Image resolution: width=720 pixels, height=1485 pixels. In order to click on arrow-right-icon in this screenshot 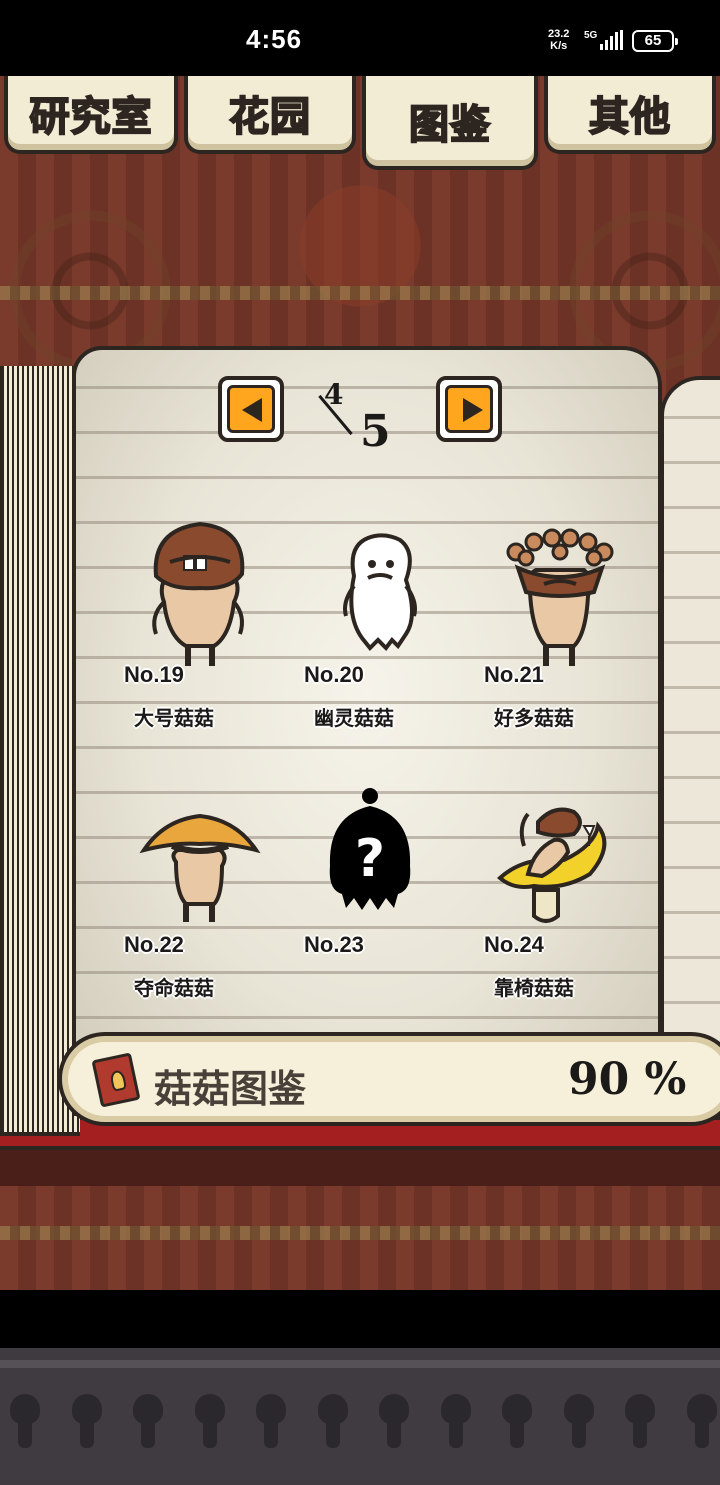, I will do `click(473, 410)`.